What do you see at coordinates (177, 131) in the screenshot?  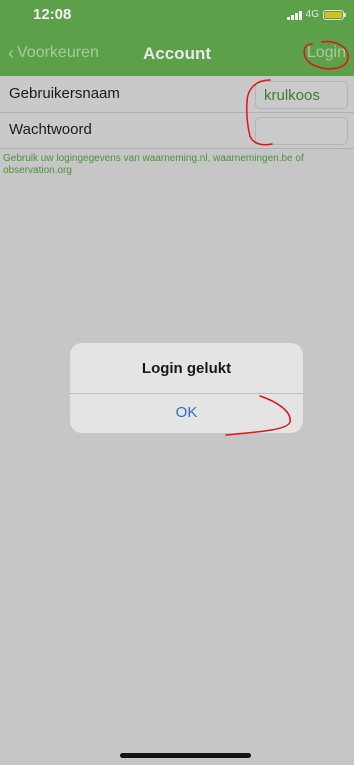 I see `password-row: Wachtwoord` at bounding box center [177, 131].